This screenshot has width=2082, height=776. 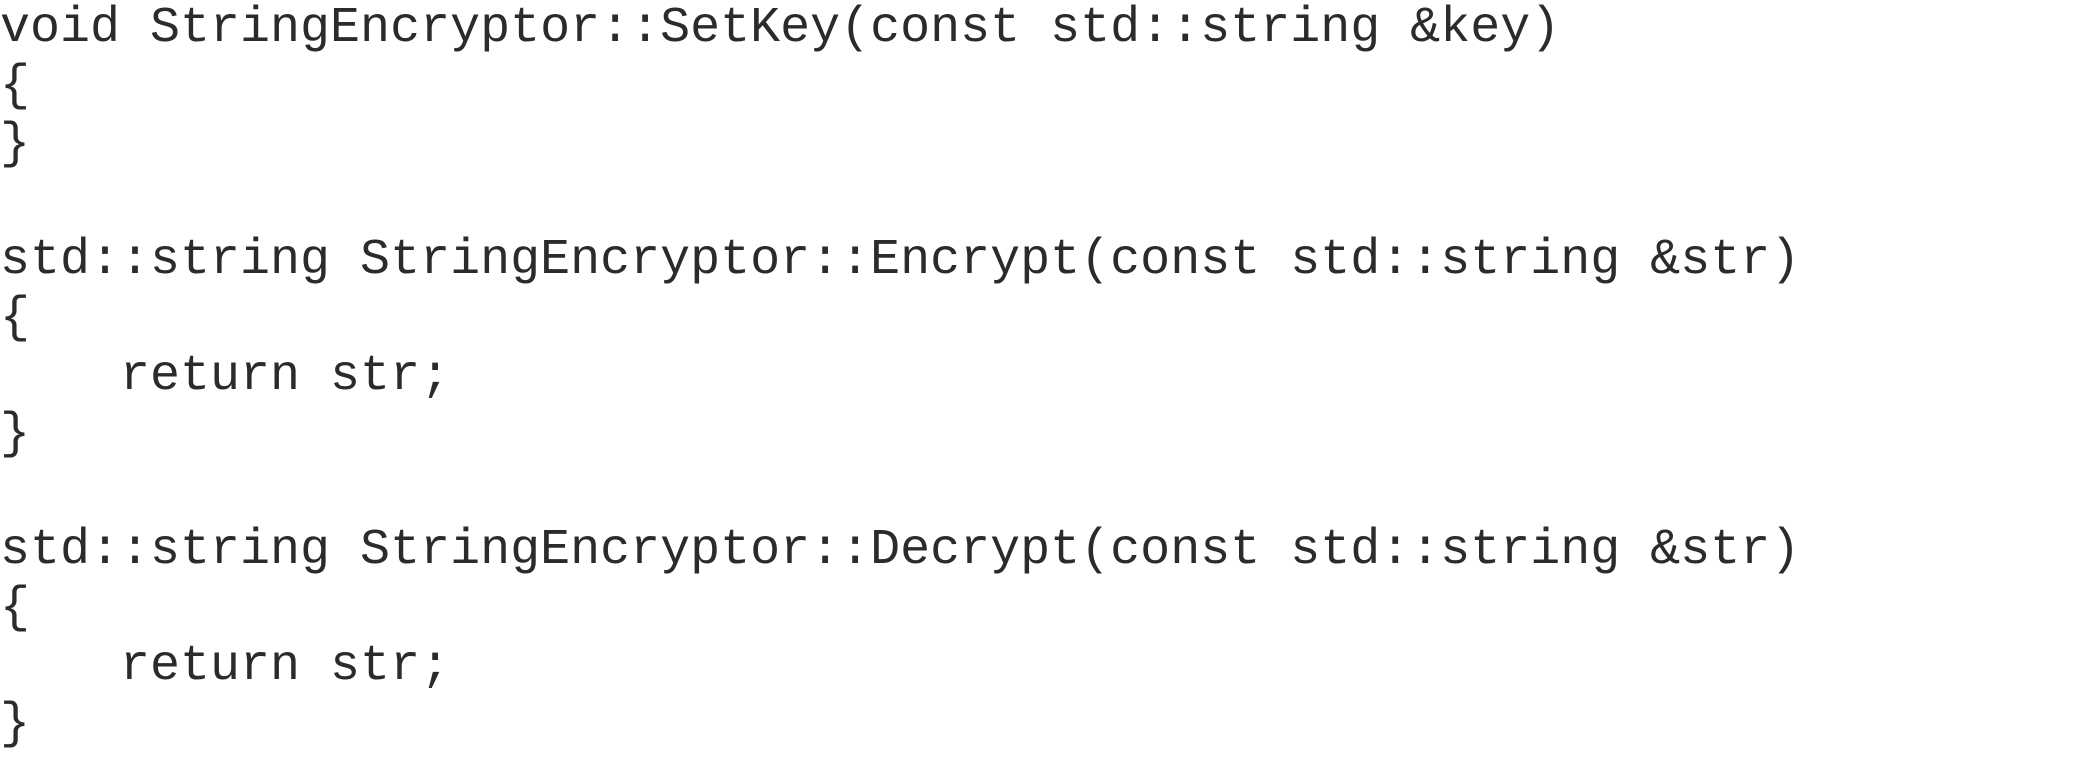 What do you see at coordinates (15, 144) in the screenshot?
I see `code-line-setkey-close-brace: }` at bounding box center [15, 144].